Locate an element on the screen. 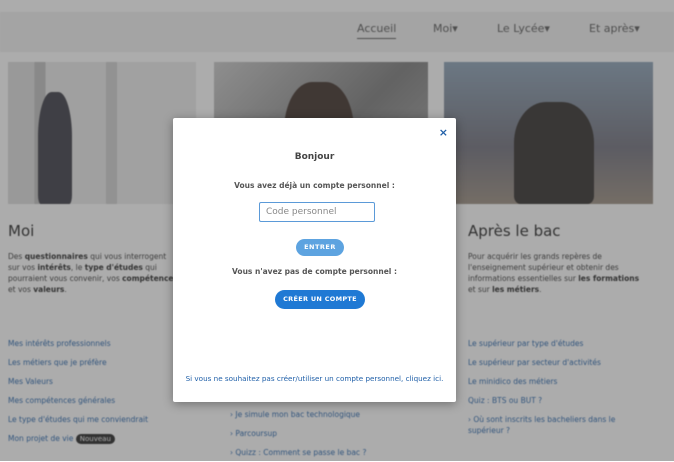  code-personnel-input is located at coordinates (317, 212).